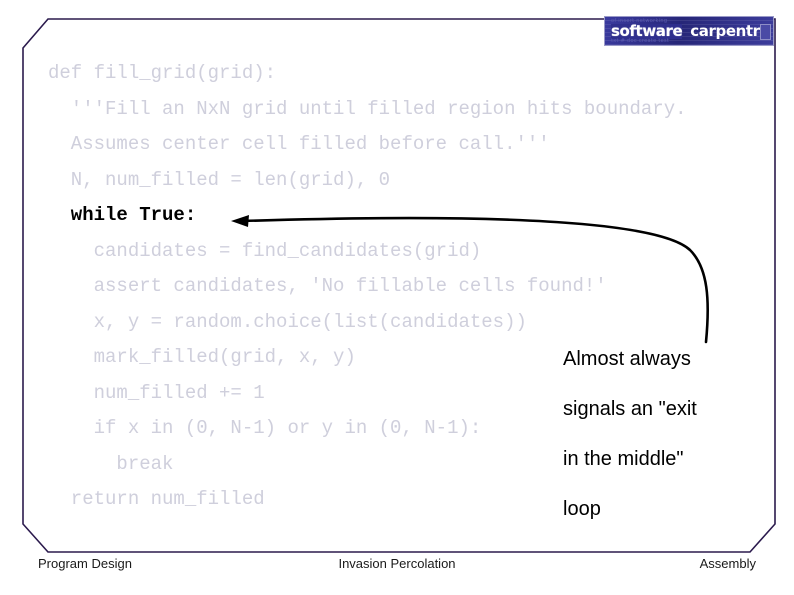  I want to click on logo-word-software: software, so click(647, 31).